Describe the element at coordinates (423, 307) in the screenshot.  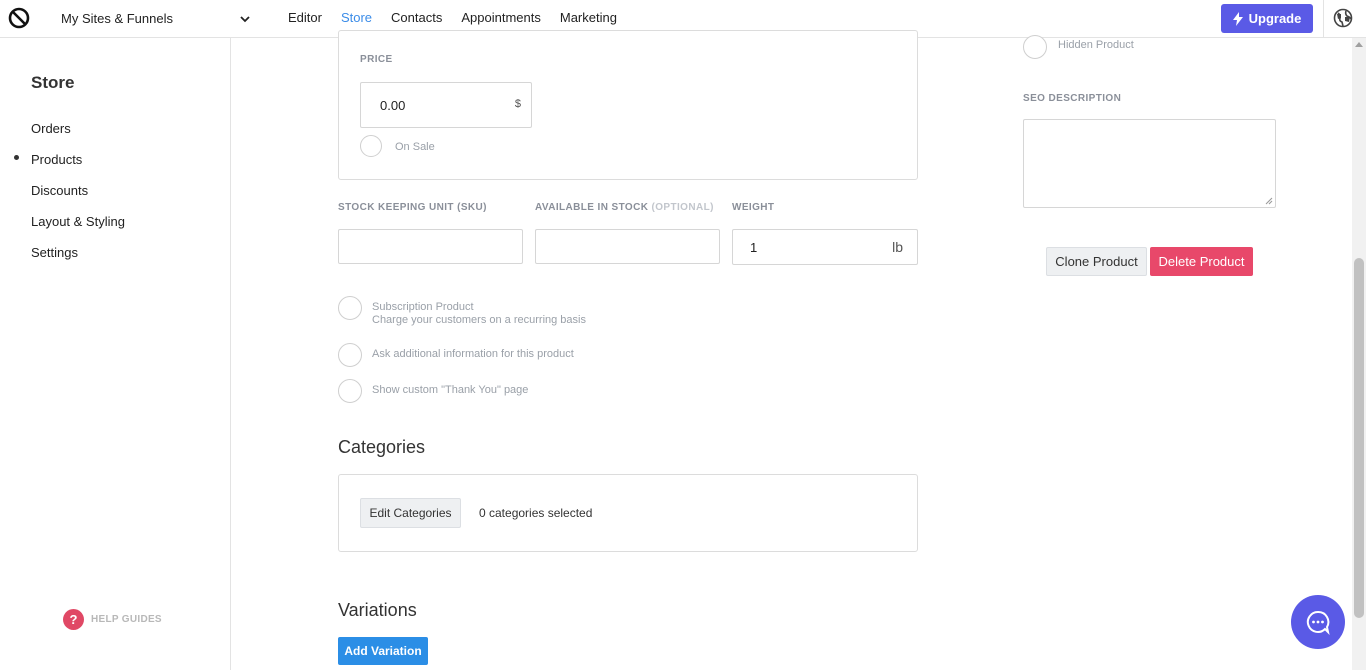
I see `subscription-title: Subscription Product` at that location.